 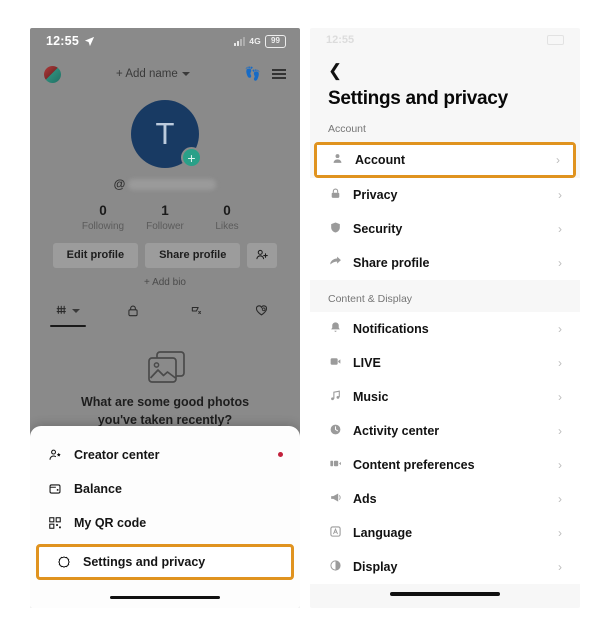 I want to click on settings-row-share-profile: Share profile ›, so click(x=445, y=263).